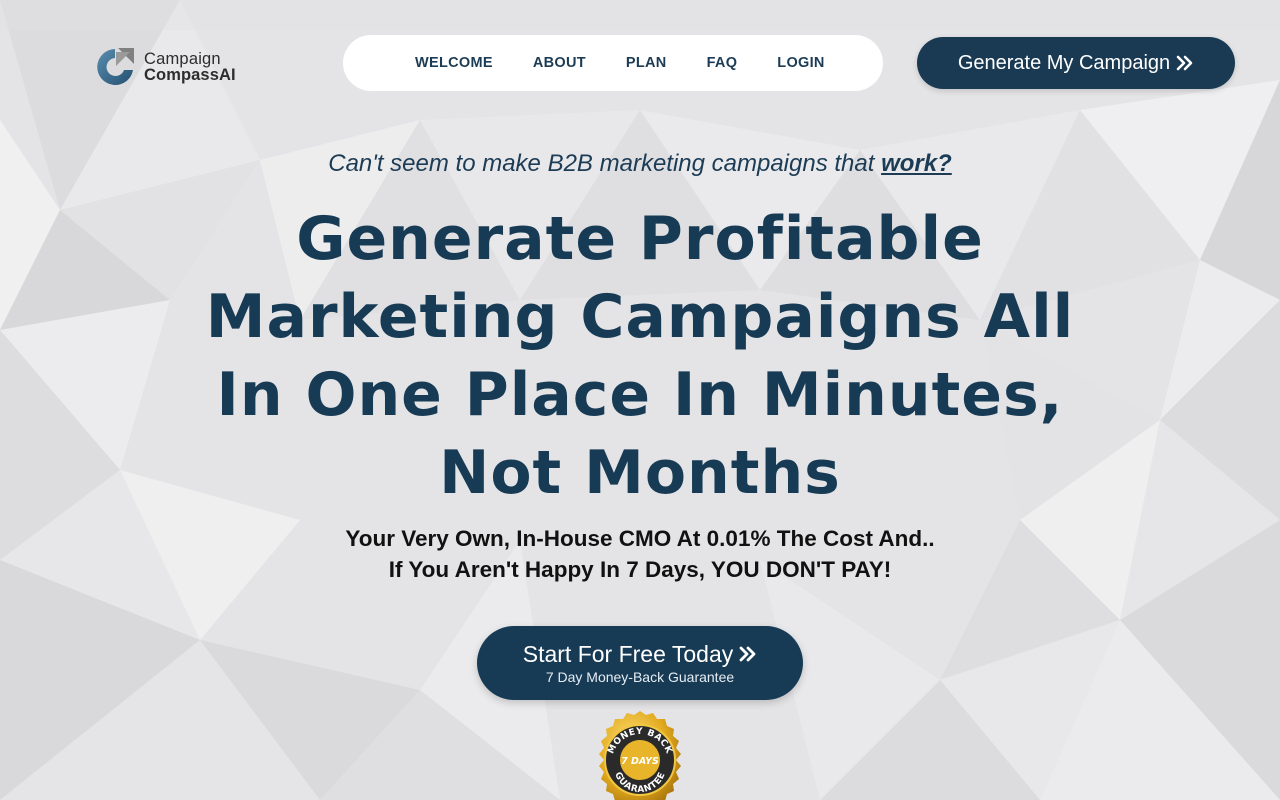 This screenshot has width=1280, height=800. I want to click on start-free-label: Start For Free Today, so click(628, 654).